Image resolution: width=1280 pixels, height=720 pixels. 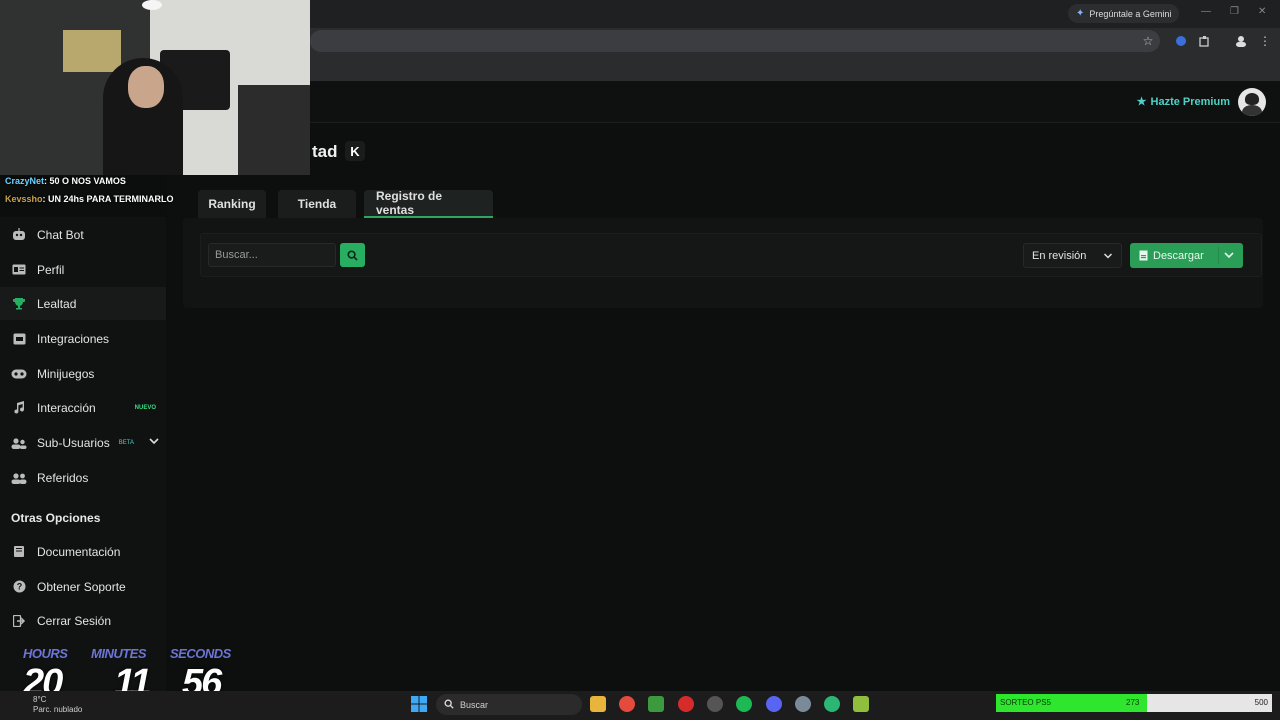 What do you see at coordinates (126, 442) in the screenshot?
I see `beta-badge: BETA` at bounding box center [126, 442].